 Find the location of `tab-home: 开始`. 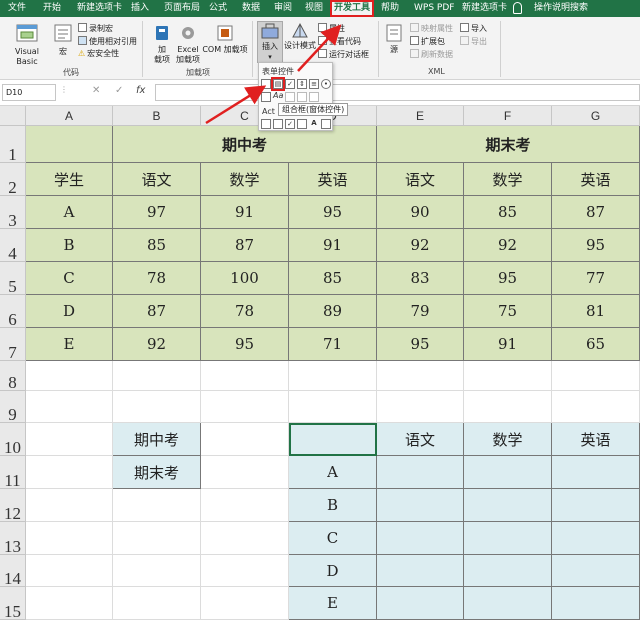

tab-home: 开始 is located at coordinates (52, 8).